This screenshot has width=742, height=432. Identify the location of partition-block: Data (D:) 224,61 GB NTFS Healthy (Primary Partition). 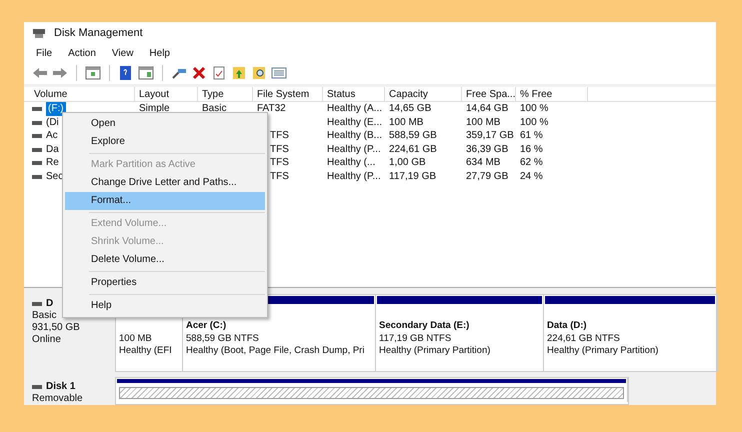
(630, 332).